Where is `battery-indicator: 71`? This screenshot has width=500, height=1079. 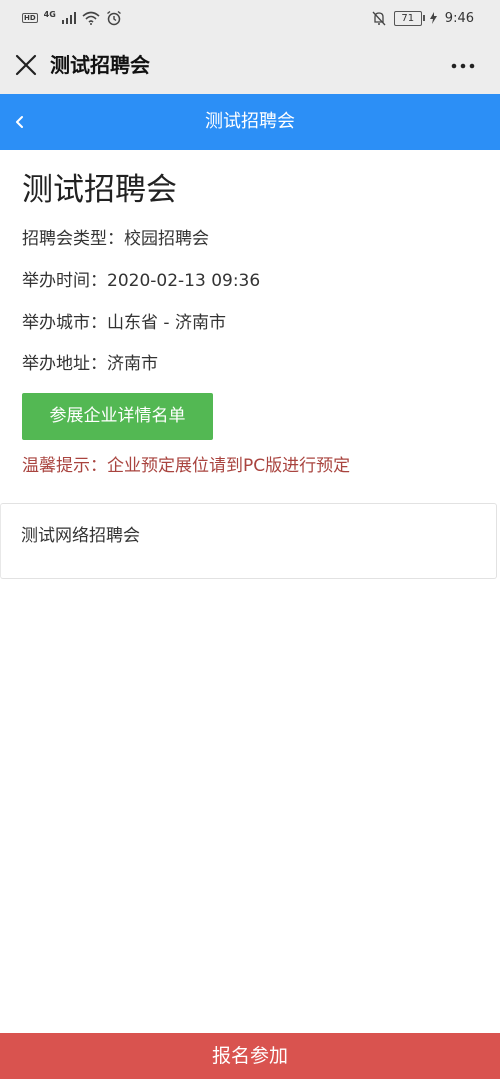 battery-indicator: 71 is located at coordinates (409, 18).